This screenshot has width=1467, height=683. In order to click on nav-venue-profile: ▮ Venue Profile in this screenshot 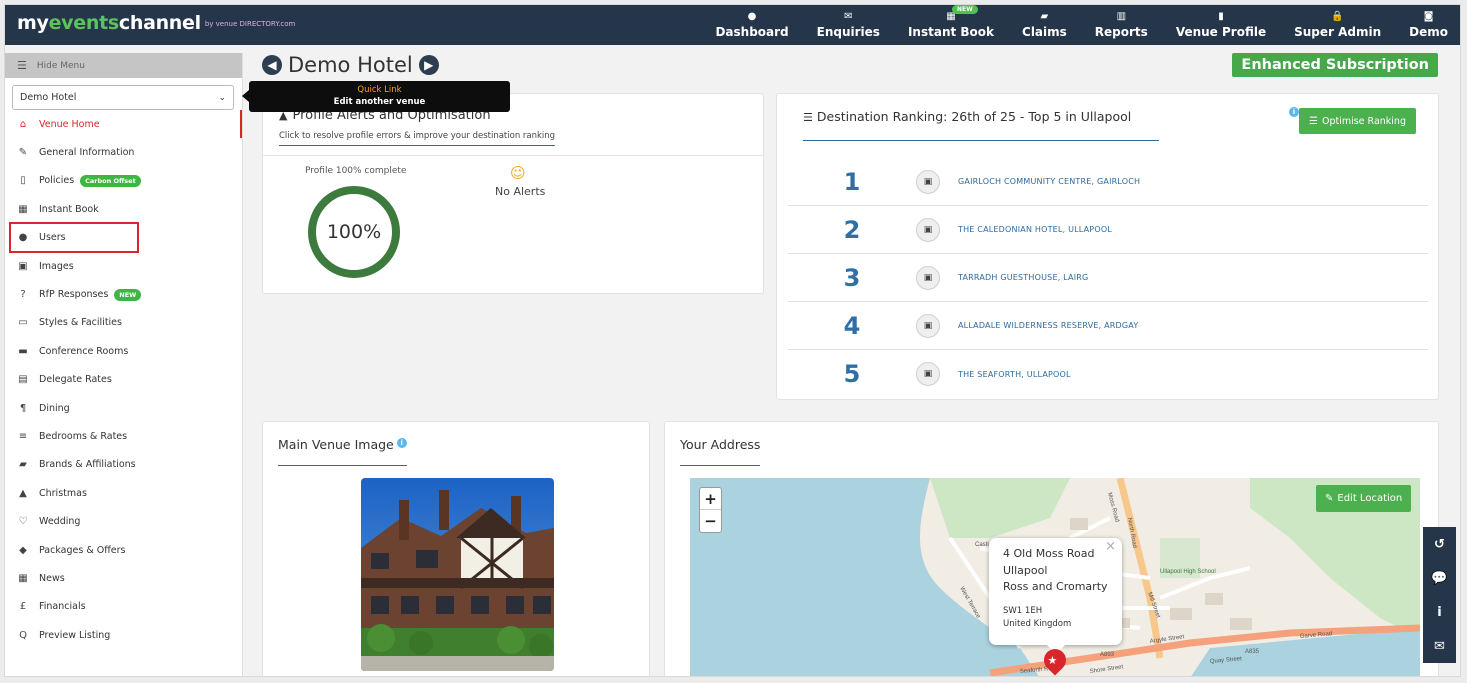, I will do `click(1221, 25)`.